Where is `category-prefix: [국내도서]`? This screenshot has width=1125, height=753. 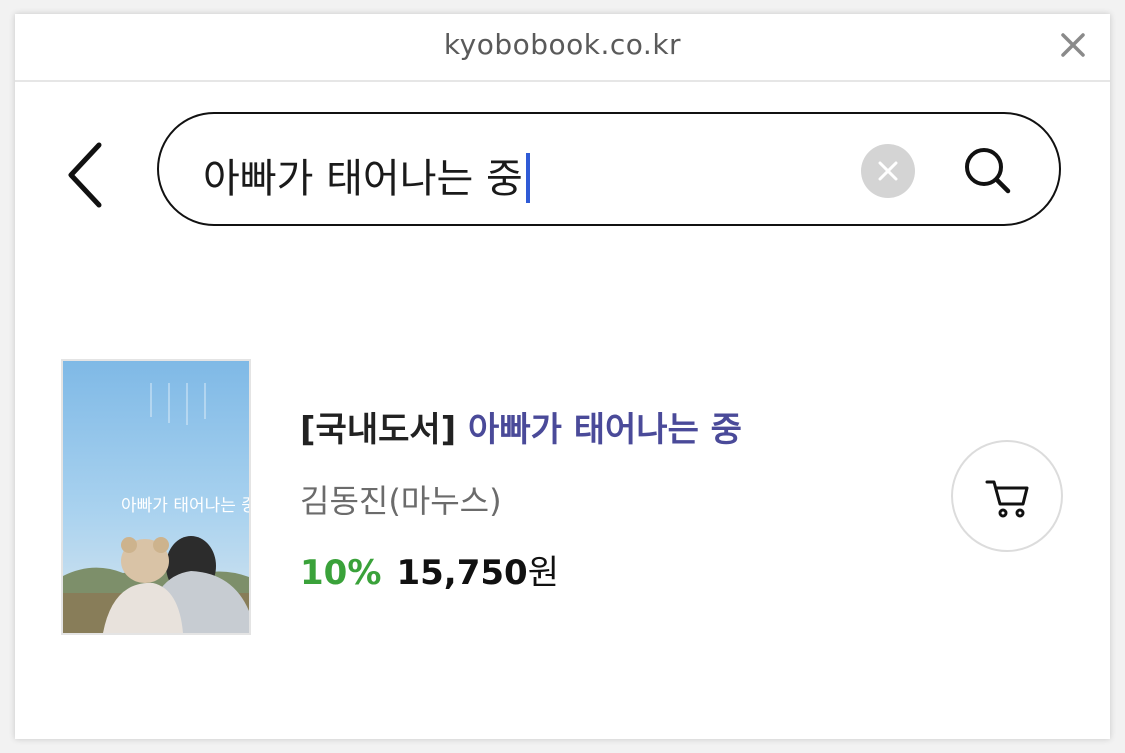
category-prefix: [국내도서] is located at coordinates (378, 430).